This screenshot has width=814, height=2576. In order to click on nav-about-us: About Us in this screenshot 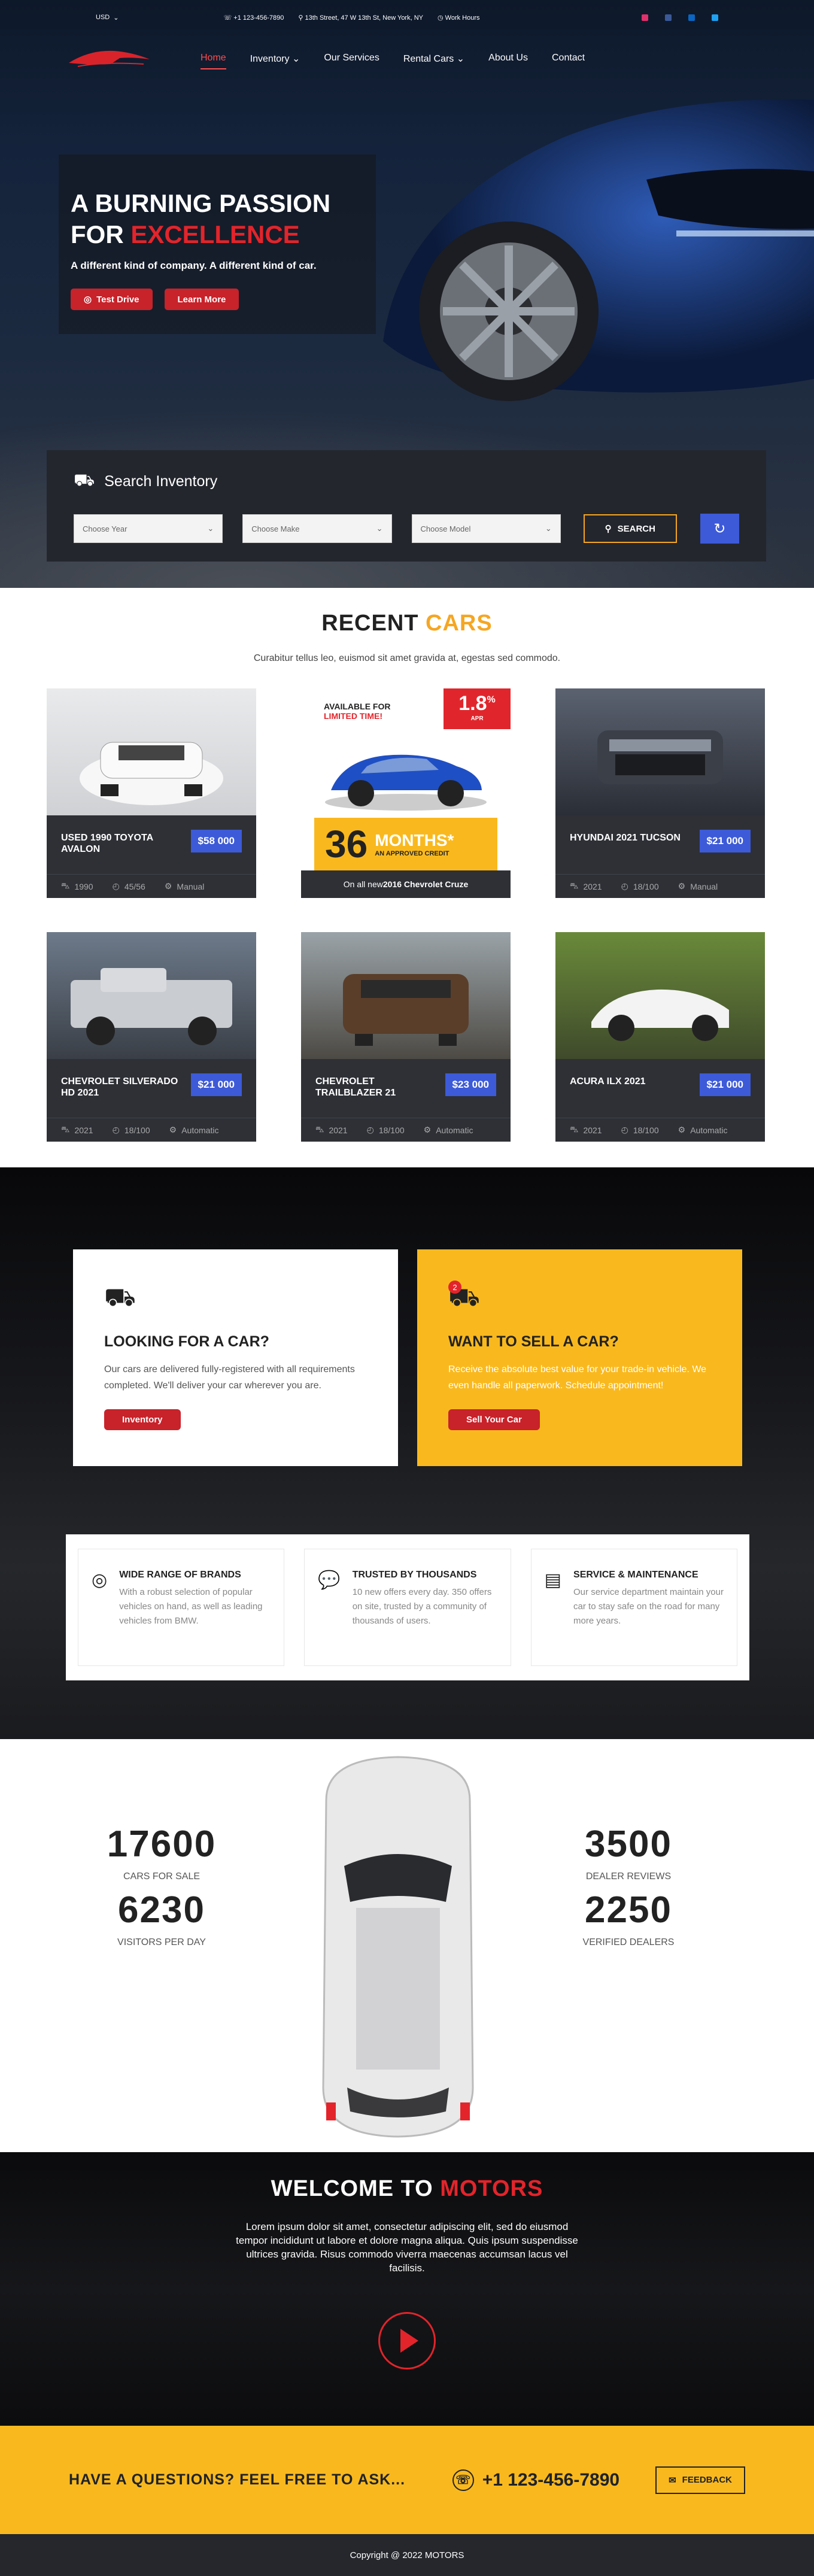, I will do `click(508, 59)`.